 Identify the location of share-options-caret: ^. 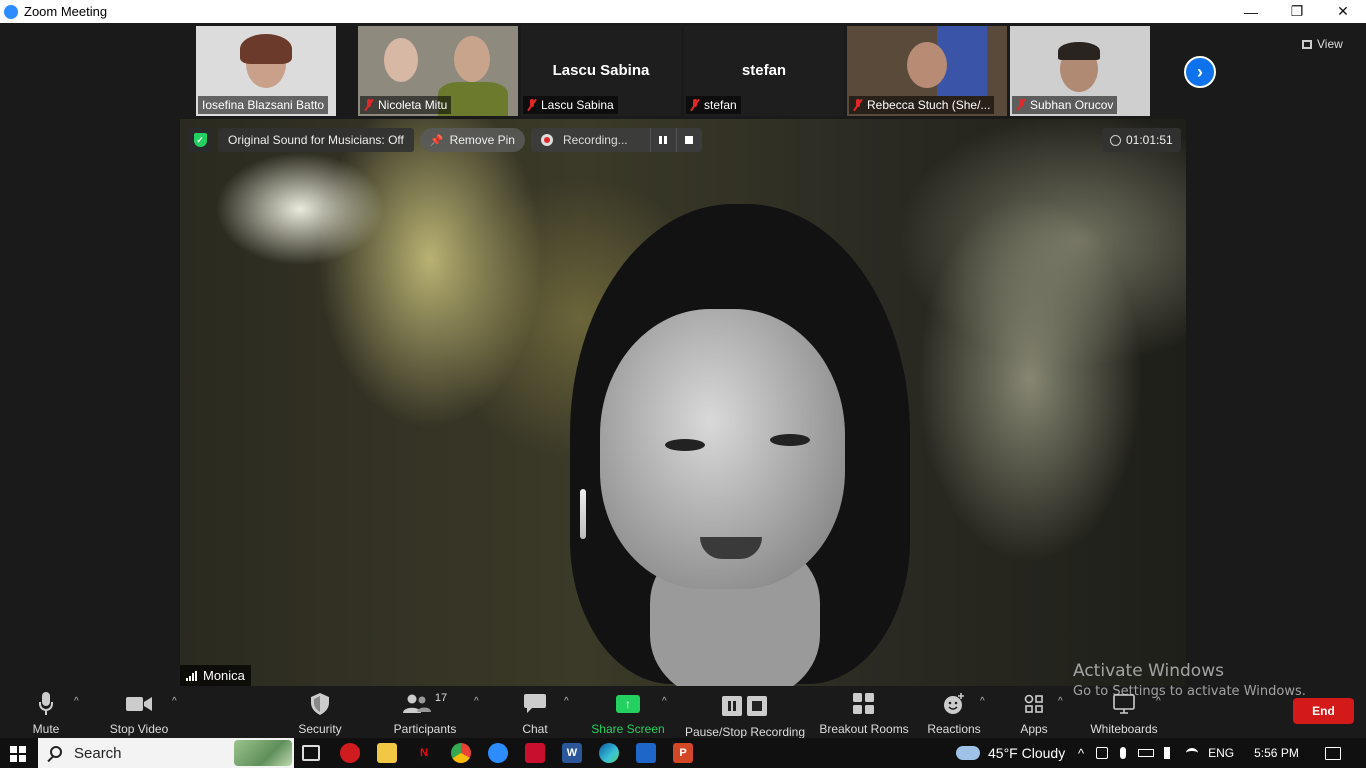
(664, 701).